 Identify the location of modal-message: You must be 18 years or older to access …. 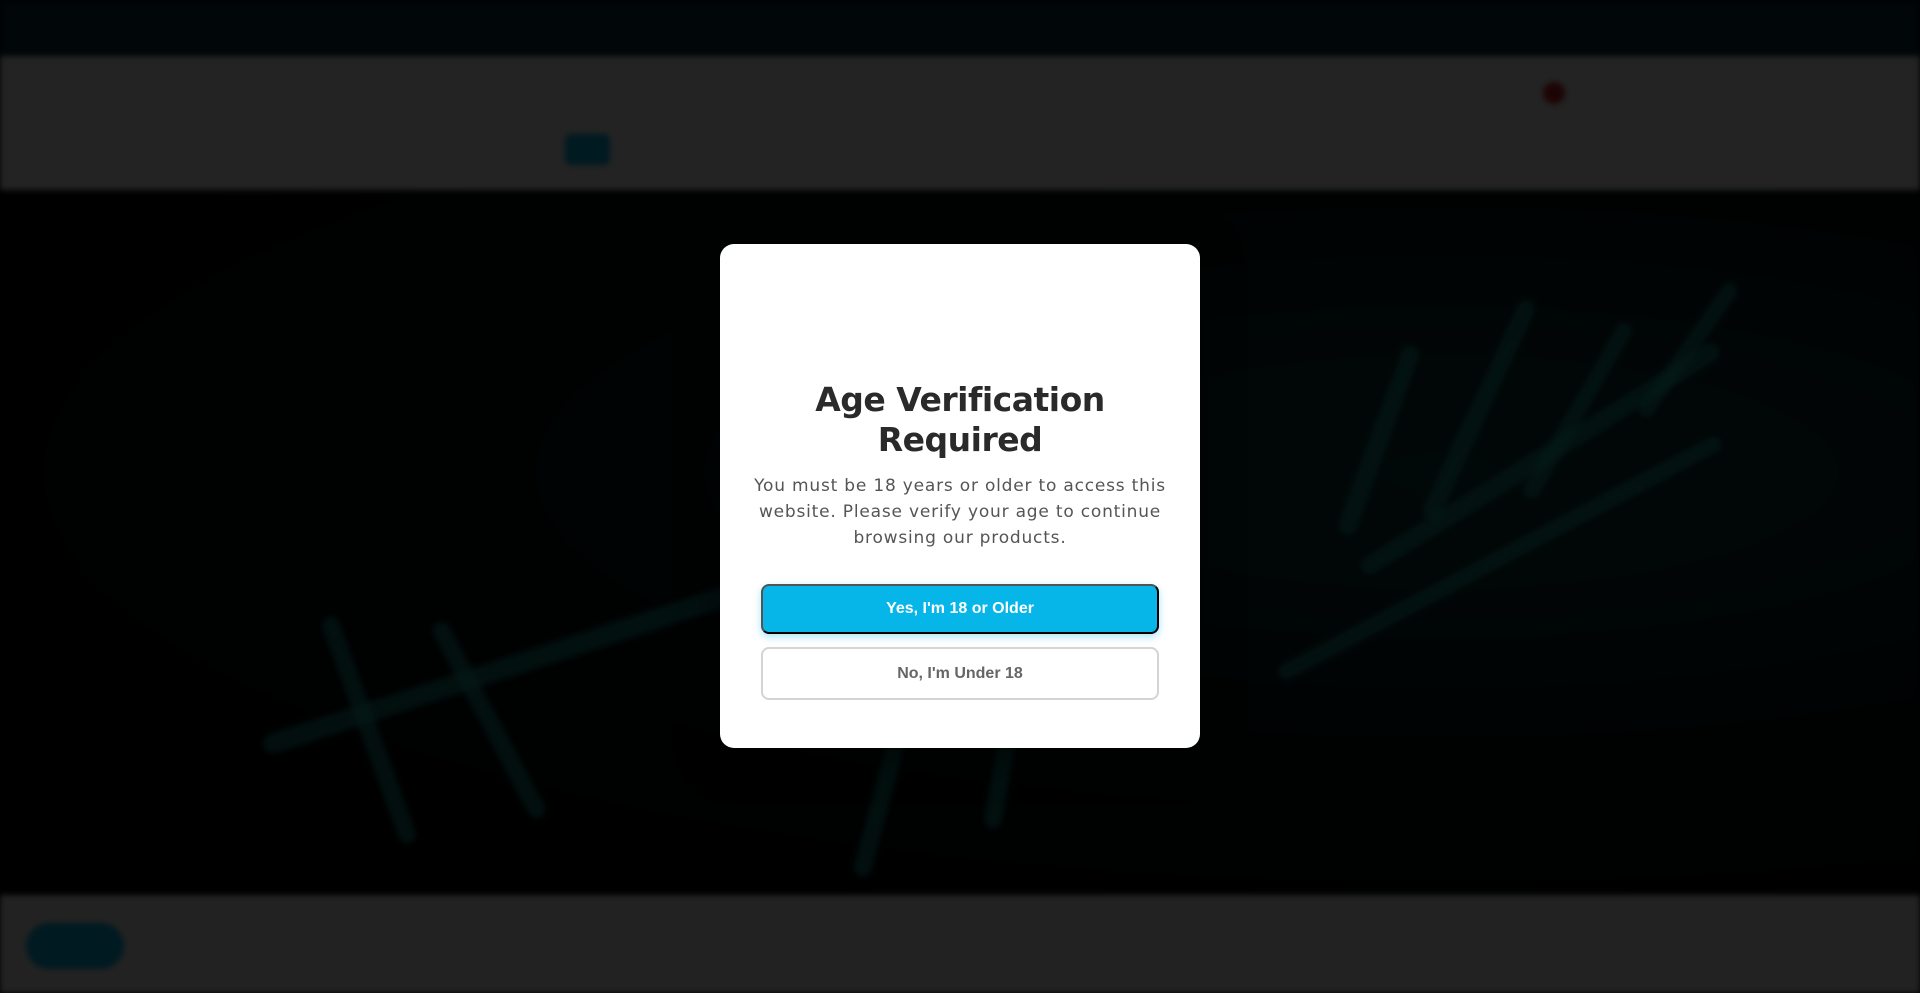
(960, 512).